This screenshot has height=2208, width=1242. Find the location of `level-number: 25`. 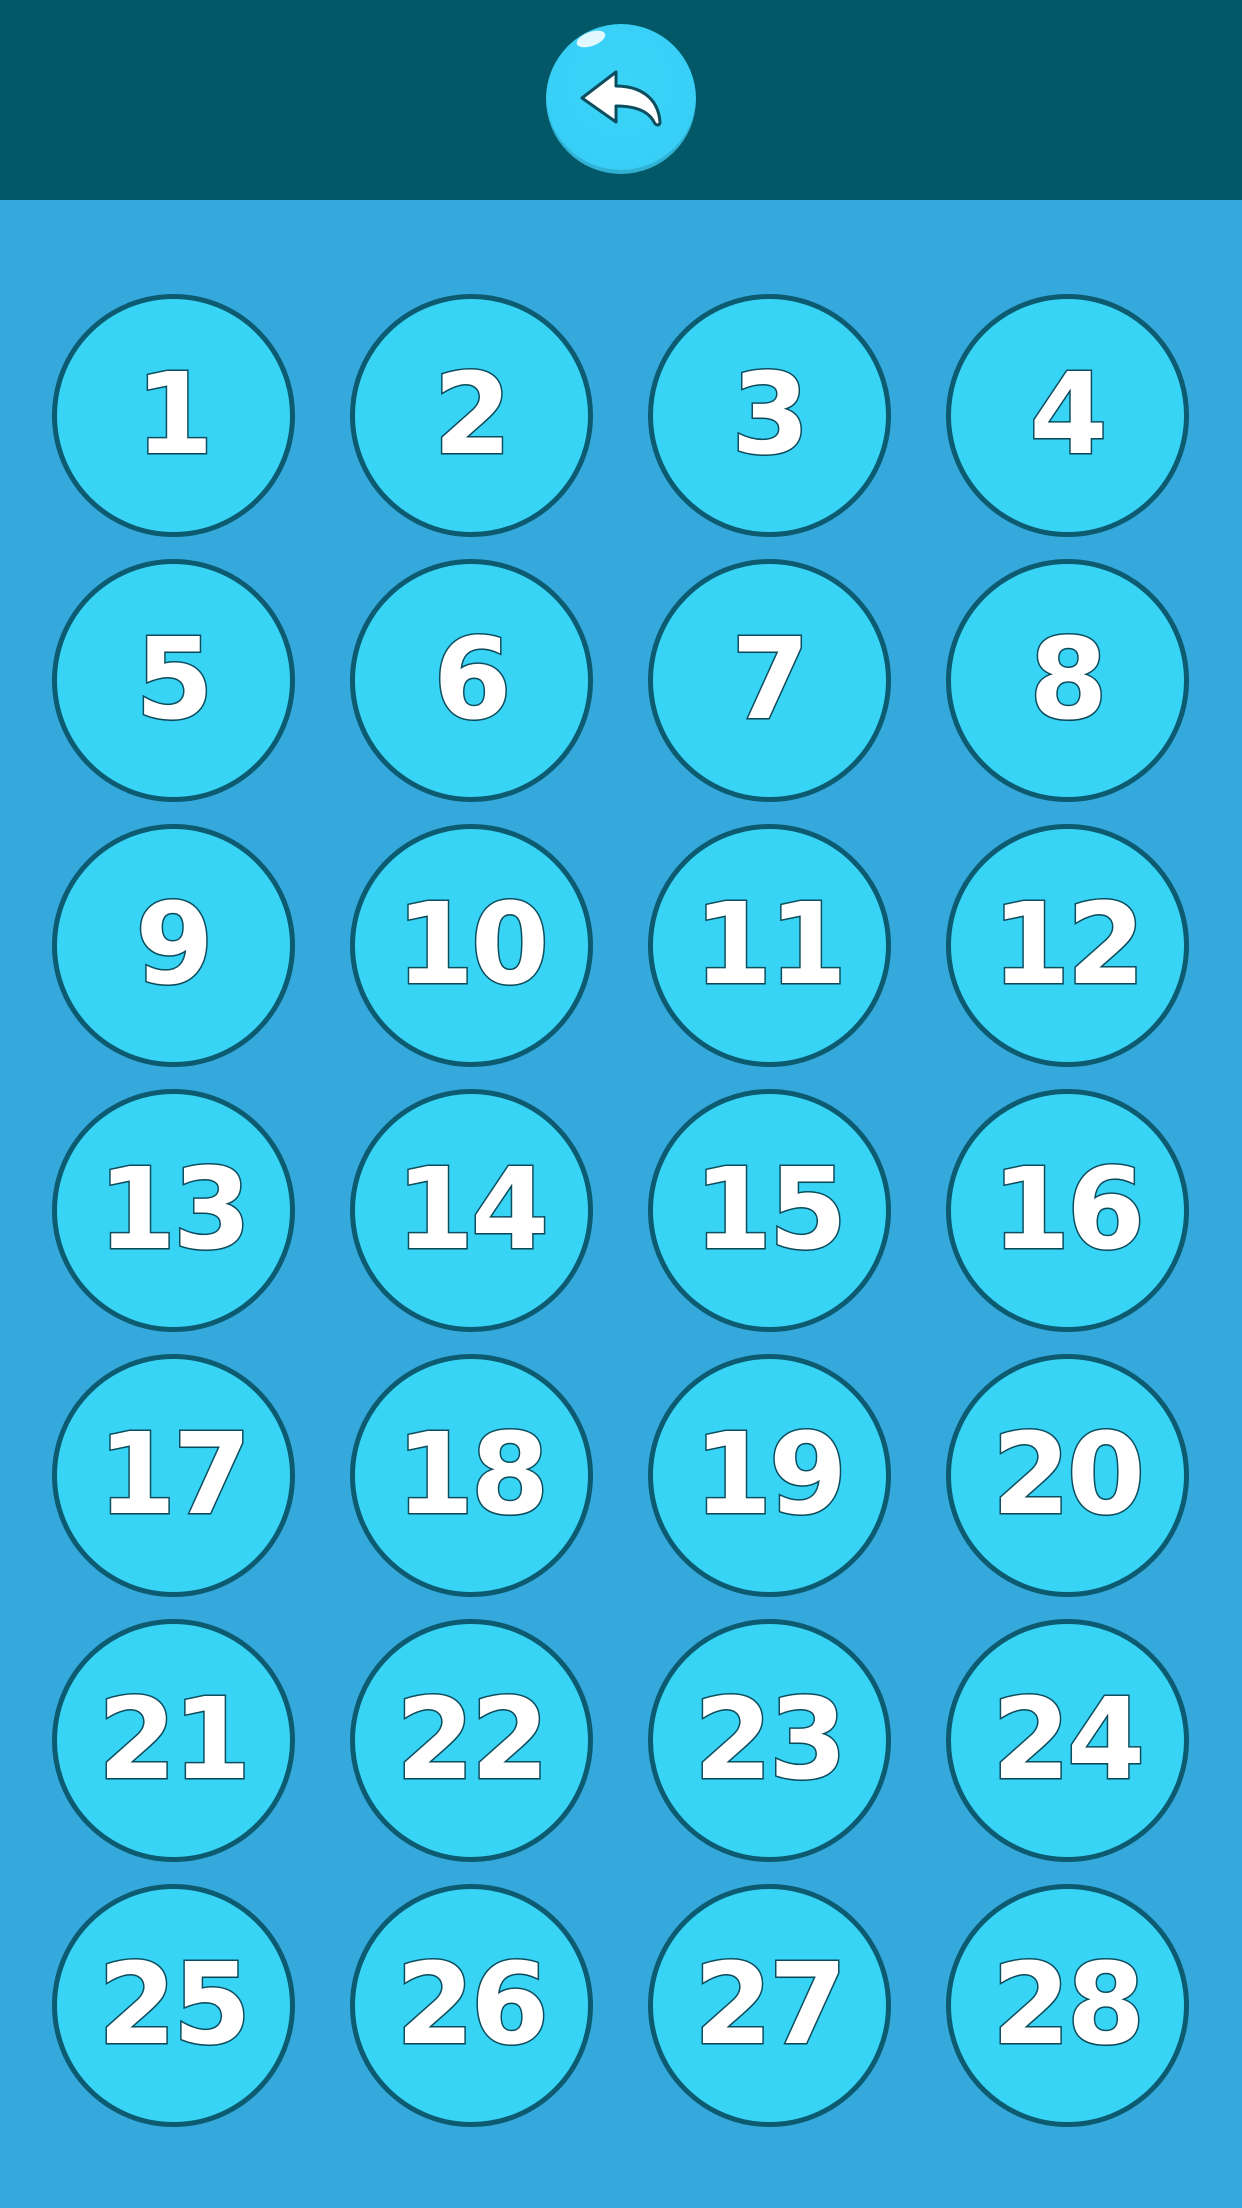

level-number: 25 is located at coordinates (175, 2005).